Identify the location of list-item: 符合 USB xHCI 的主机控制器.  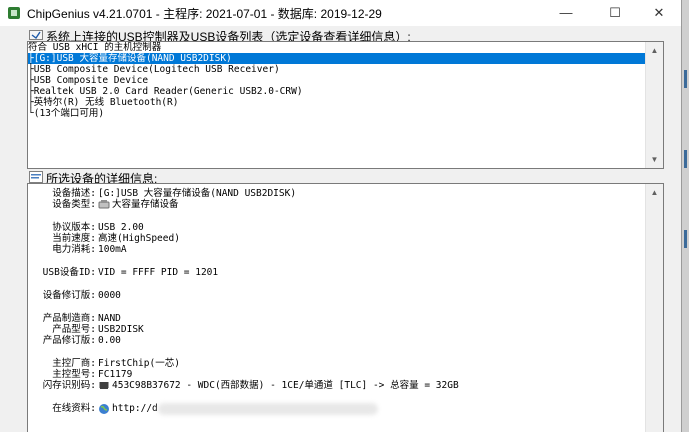
(337, 47).